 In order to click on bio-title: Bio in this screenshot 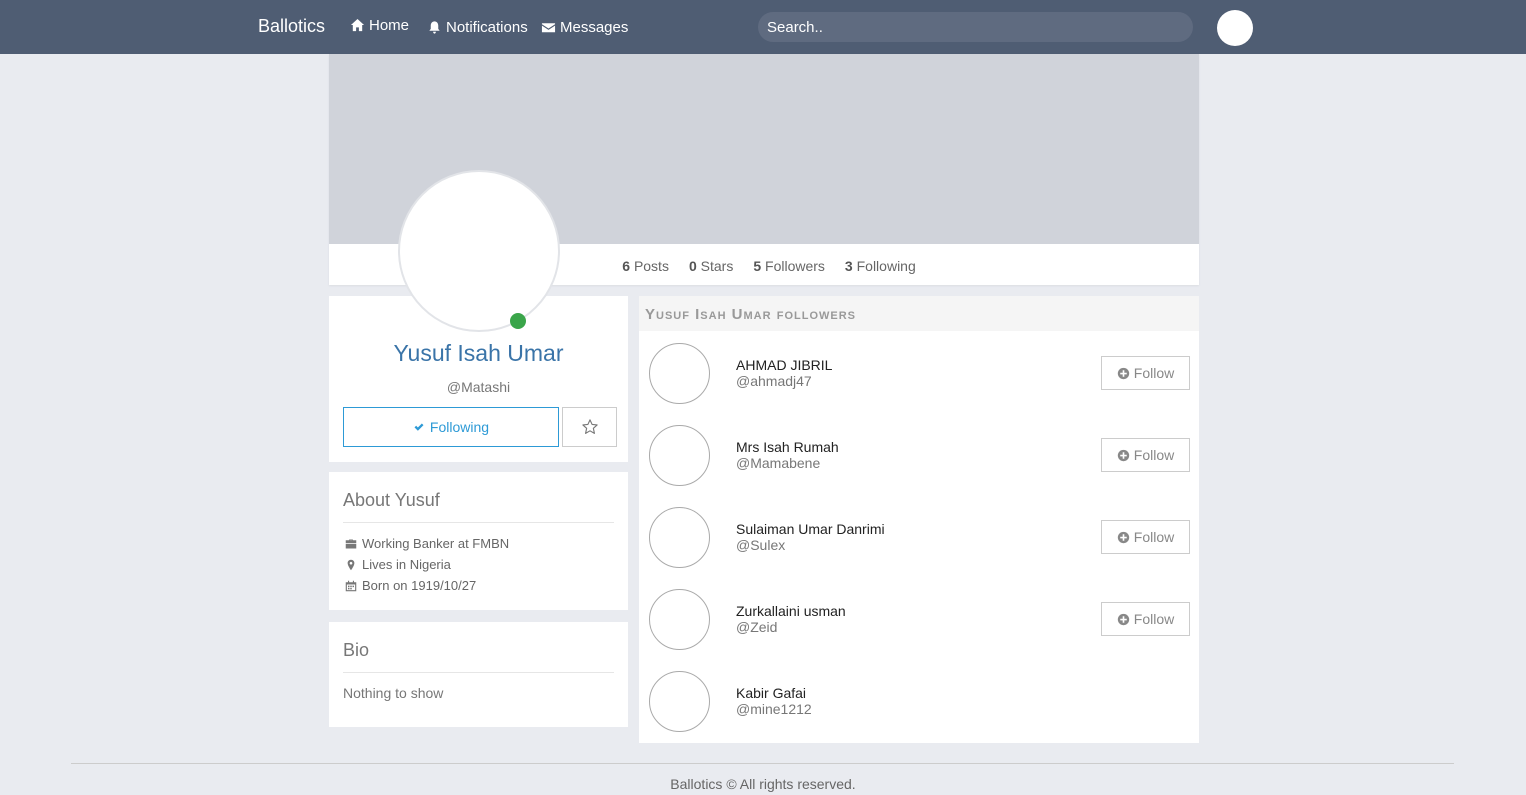, I will do `click(356, 650)`.